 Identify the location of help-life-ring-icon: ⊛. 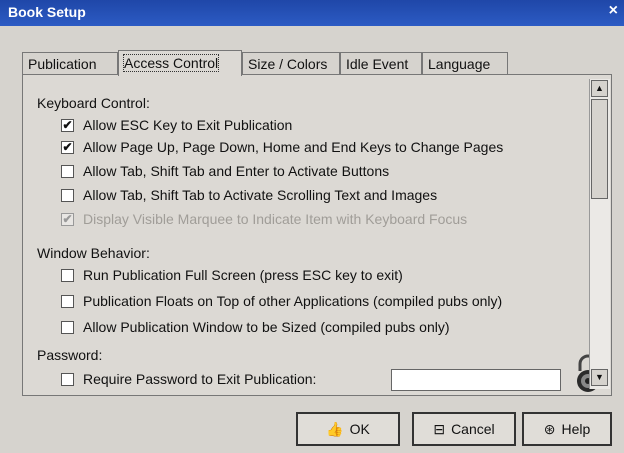
(549, 429).